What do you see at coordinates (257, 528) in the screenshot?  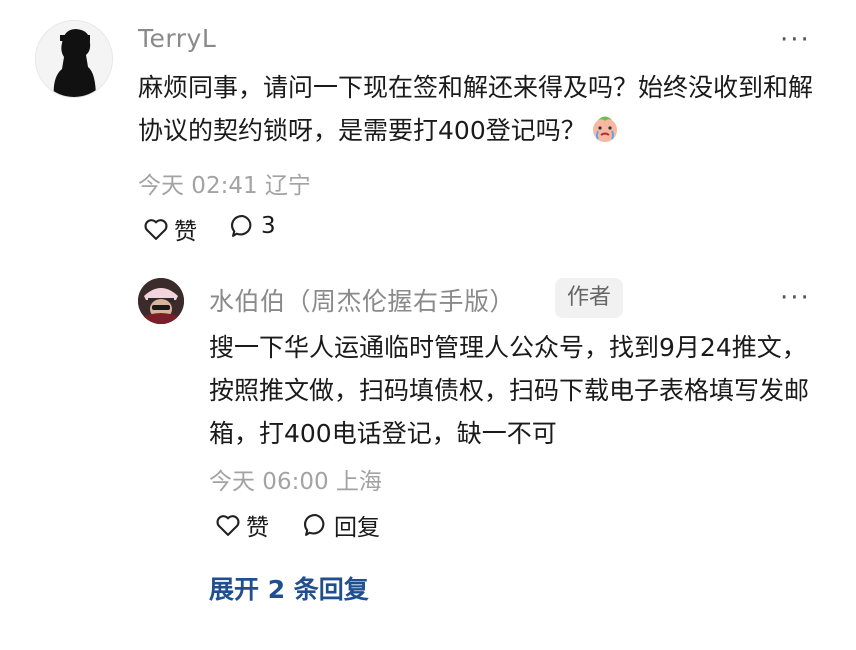 I see `reply-like-label: 赞` at bounding box center [257, 528].